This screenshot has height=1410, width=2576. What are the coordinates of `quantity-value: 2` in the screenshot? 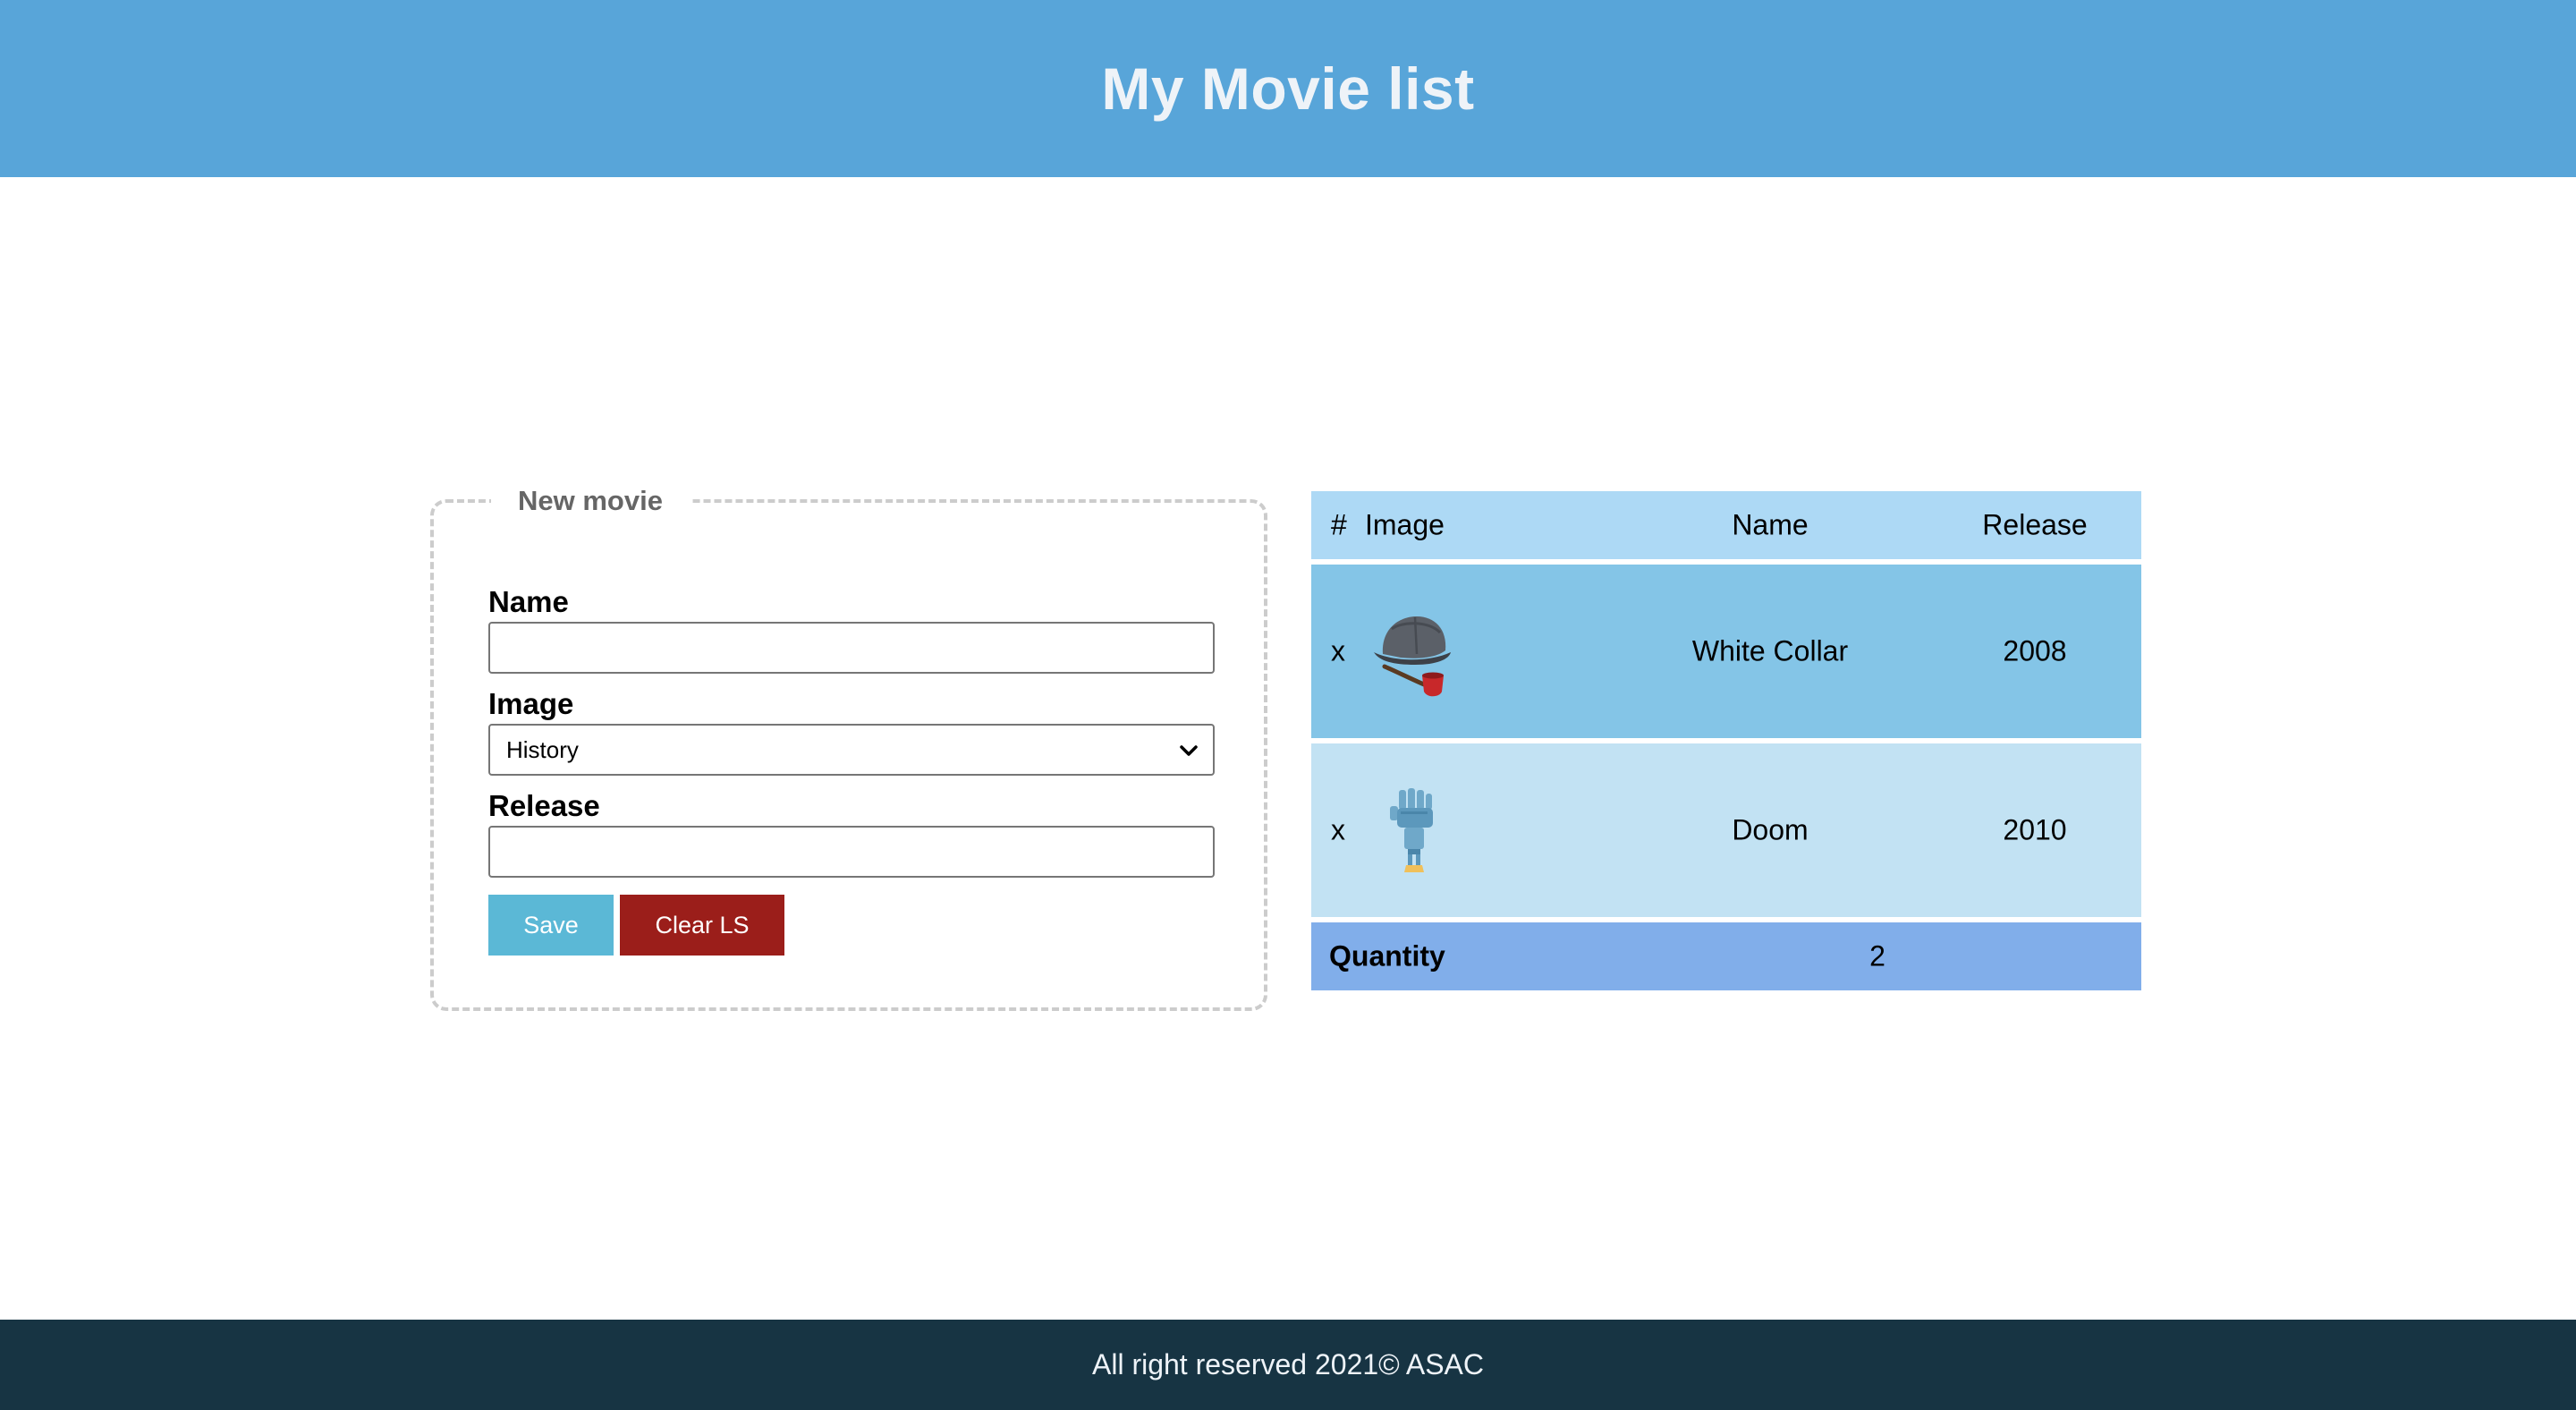 It's located at (1877, 956).